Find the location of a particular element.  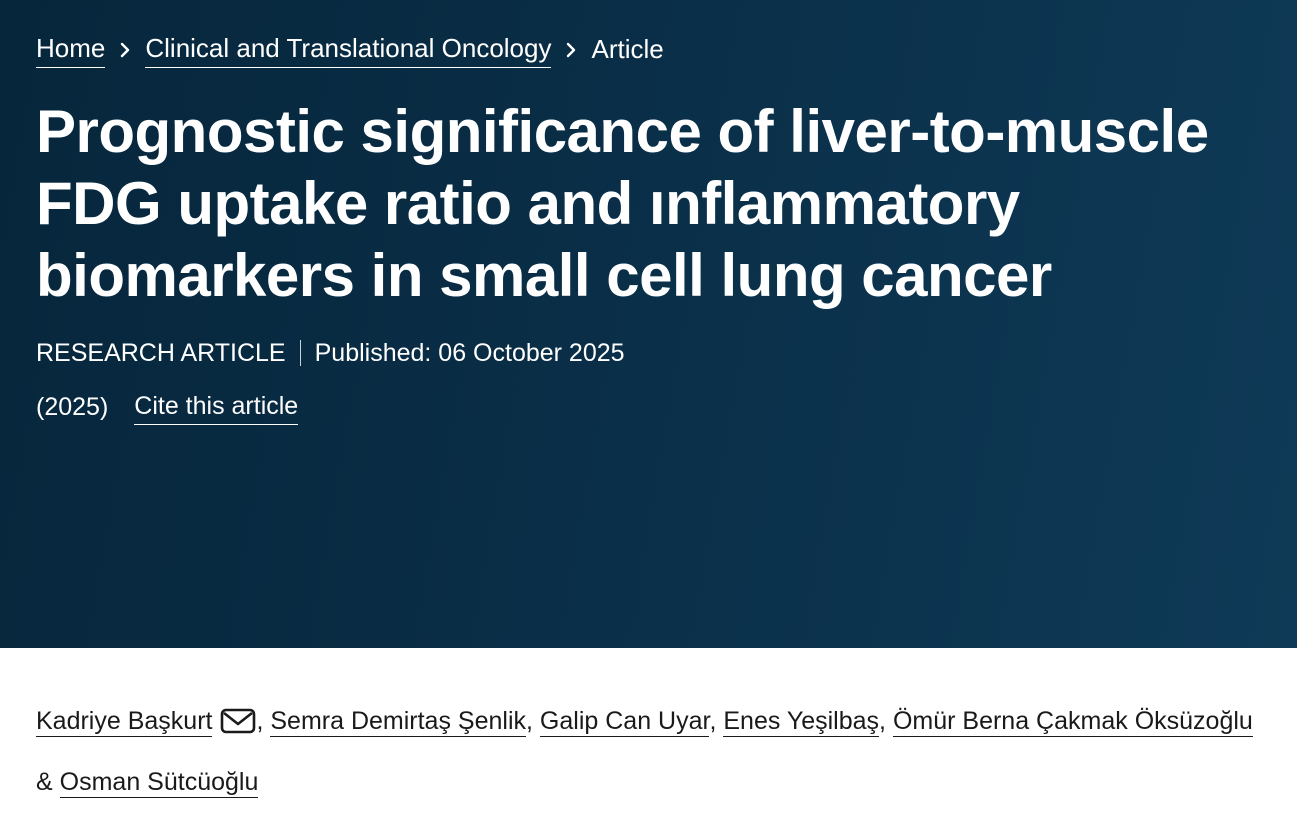

article-year: (2025) is located at coordinates (72, 407).